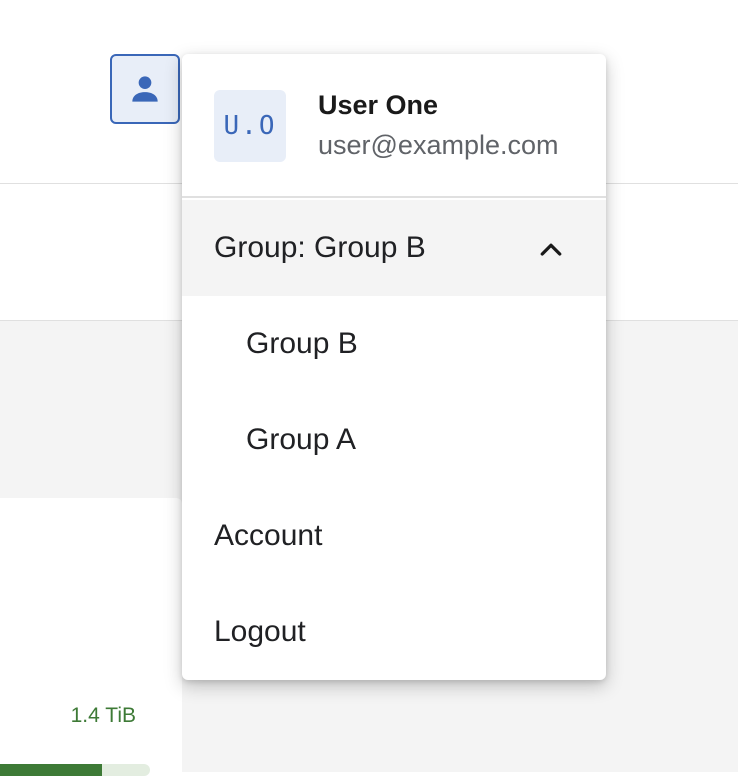 This screenshot has height=776, width=738. I want to click on avatar: U.O, so click(250, 126).